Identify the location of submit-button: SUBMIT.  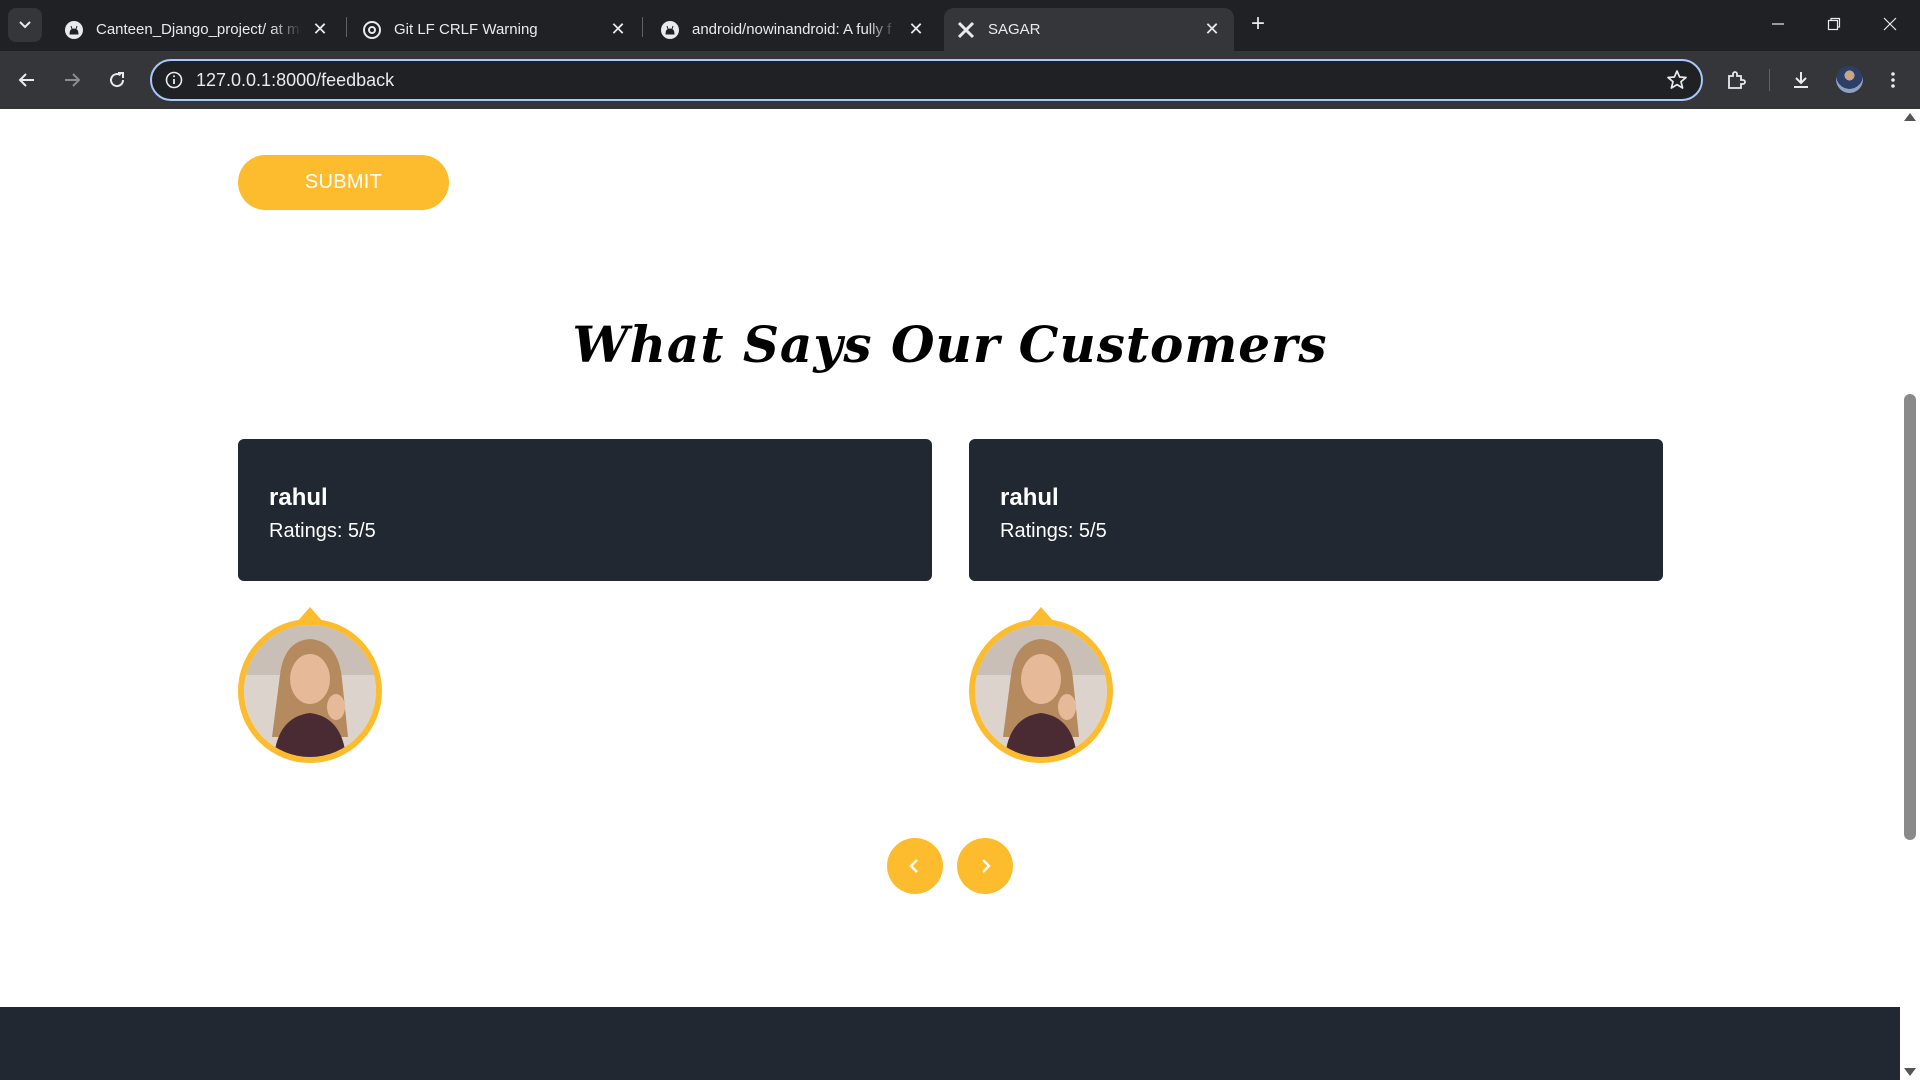
(343, 182).